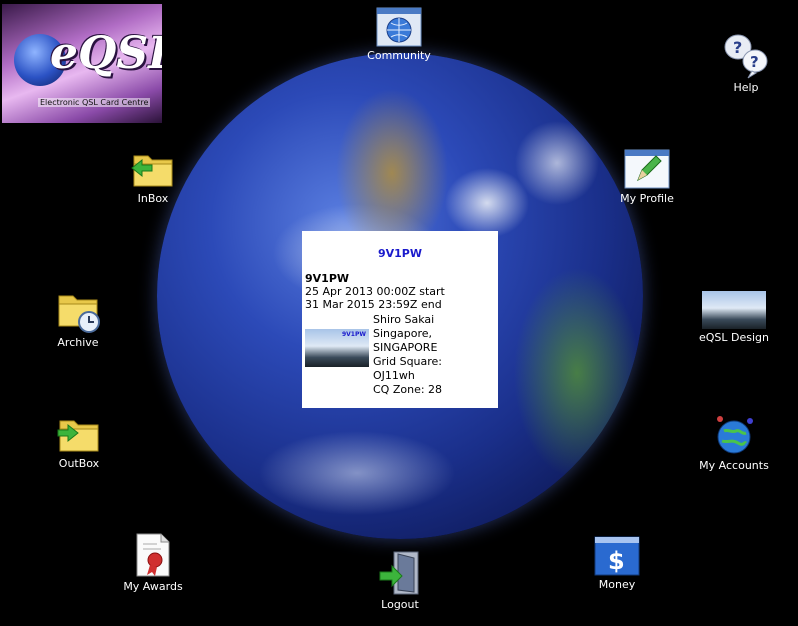 Image resolution: width=798 pixels, height=626 pixels. I want to click on help-link: ? ? Help, so click(746, 63).